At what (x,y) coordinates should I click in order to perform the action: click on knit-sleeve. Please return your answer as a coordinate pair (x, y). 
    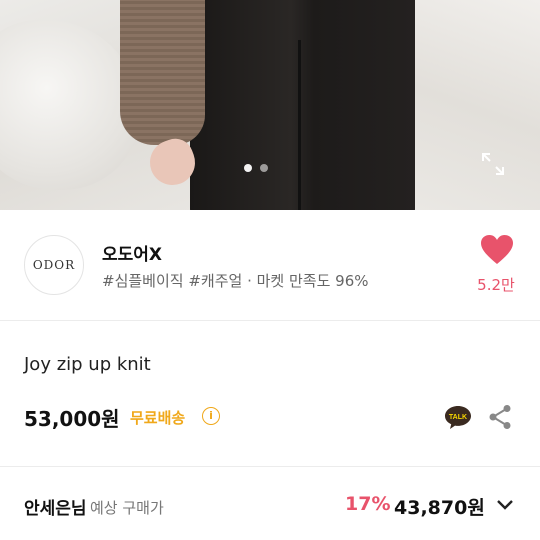
    Looking at the image, I should click on (162, 72).